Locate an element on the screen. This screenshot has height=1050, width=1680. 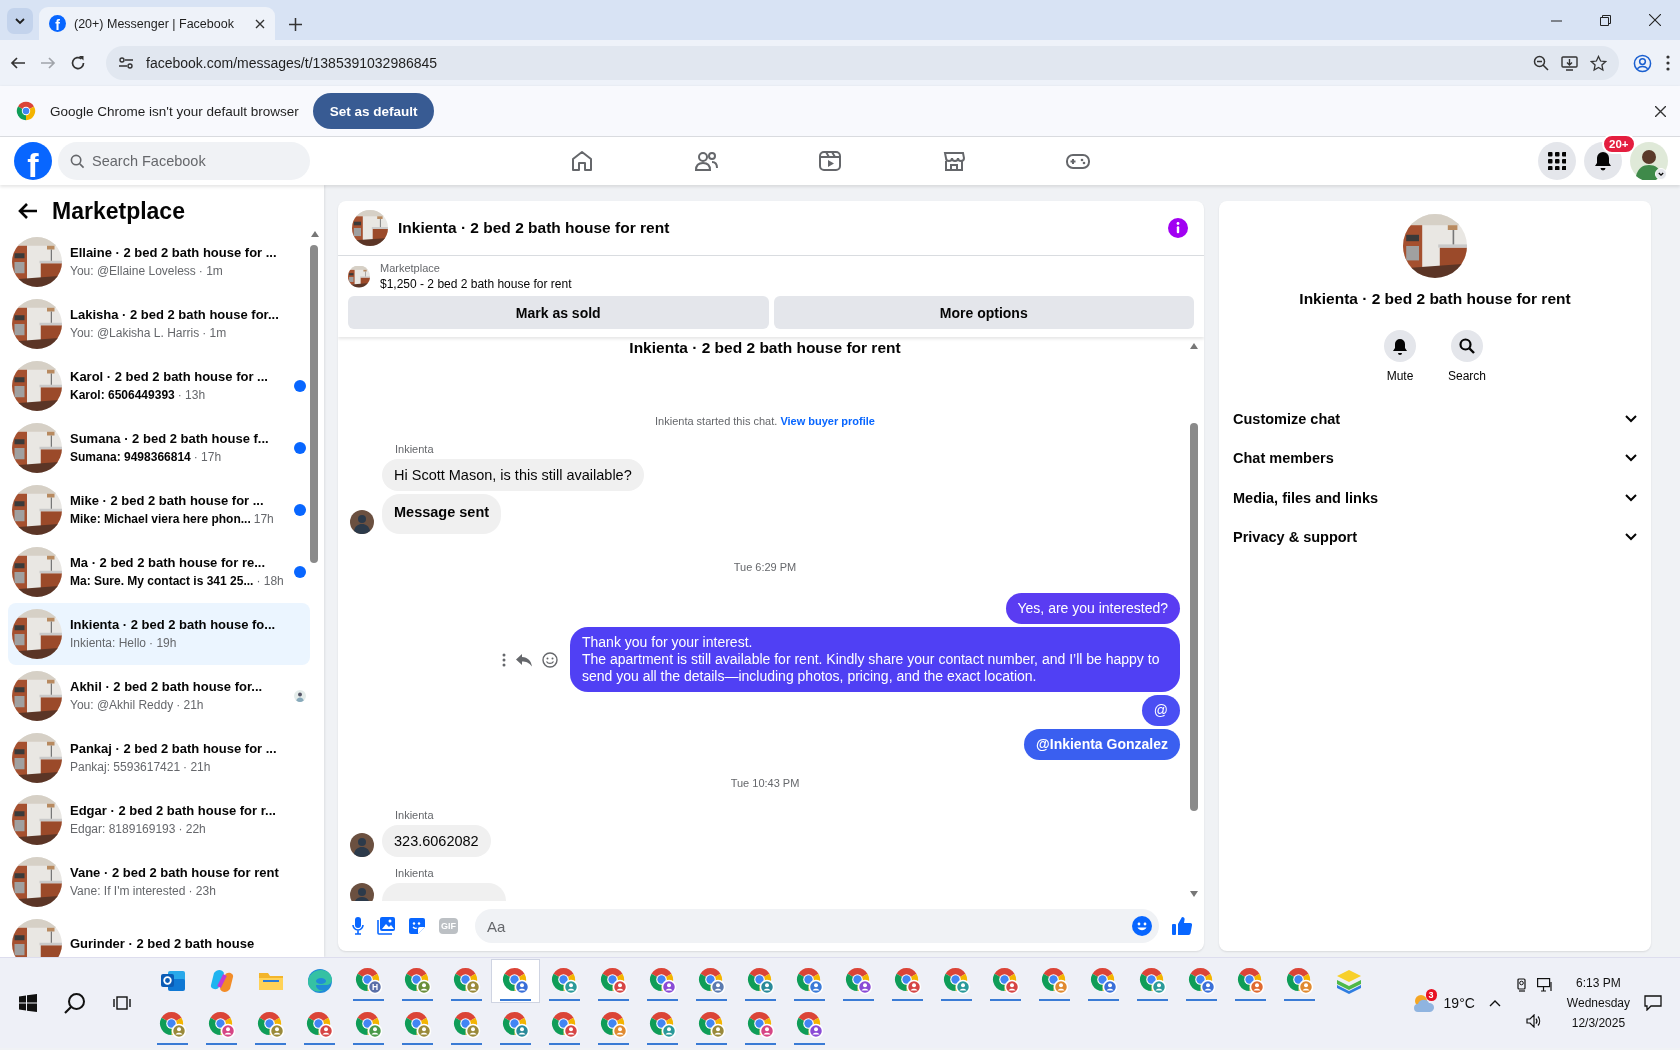
facebook-logo: f is located at coordinates (33, 161).